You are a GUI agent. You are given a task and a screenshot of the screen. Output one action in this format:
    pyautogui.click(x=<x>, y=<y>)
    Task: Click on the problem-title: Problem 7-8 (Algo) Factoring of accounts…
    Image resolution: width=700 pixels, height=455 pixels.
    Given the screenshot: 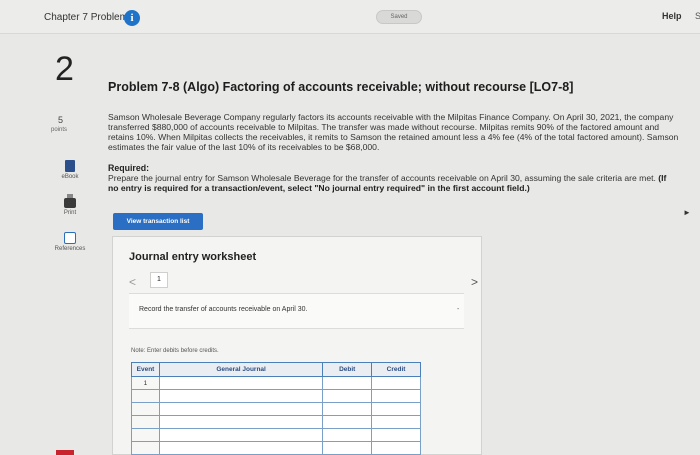 What is the action you would take?
    pyautogui.click(x=341, y=87)
    